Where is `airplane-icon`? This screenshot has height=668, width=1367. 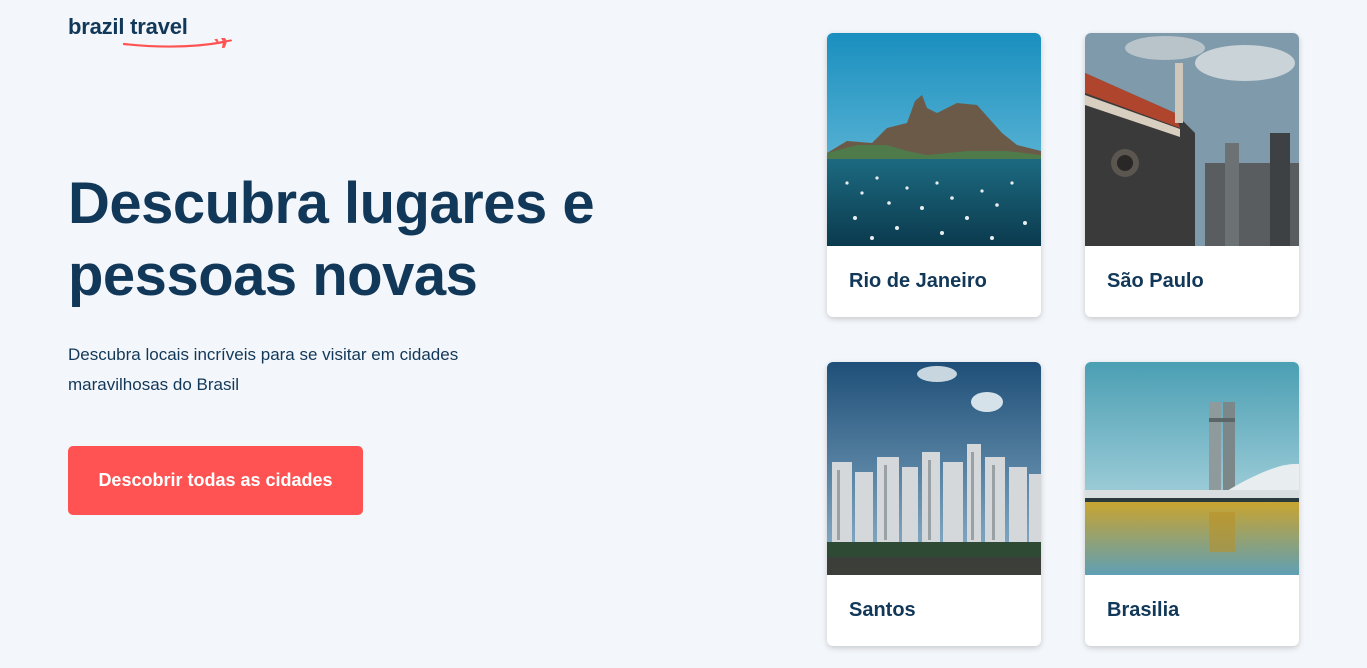
airplane-icon is located at coordinates (177, 43).